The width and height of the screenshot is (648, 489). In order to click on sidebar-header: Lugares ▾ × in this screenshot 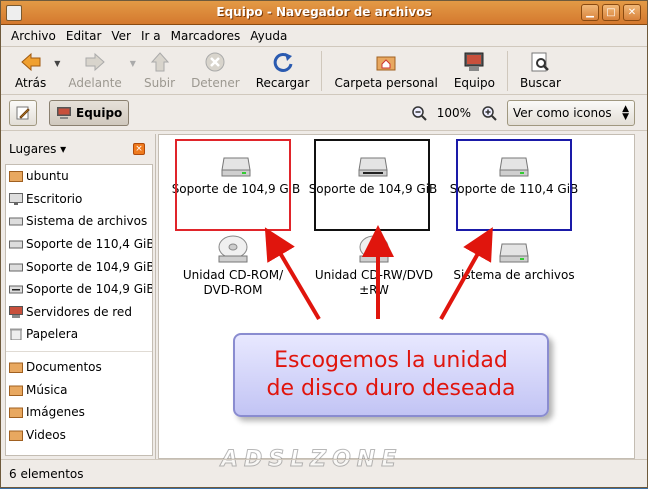, I will do `click(78, 149)`.